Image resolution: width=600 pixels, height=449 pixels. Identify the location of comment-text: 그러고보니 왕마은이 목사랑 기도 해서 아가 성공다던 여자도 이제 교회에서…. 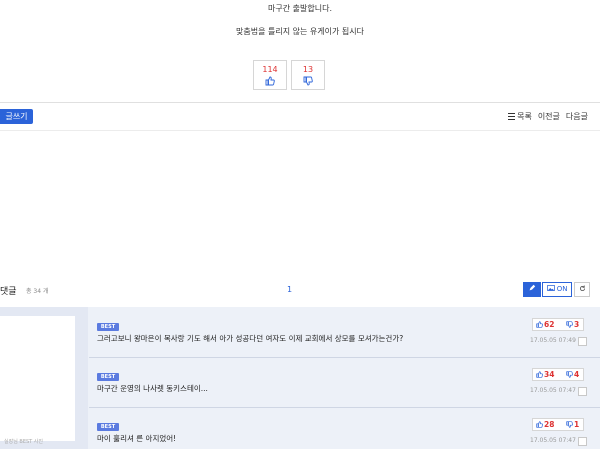
(250, 338).